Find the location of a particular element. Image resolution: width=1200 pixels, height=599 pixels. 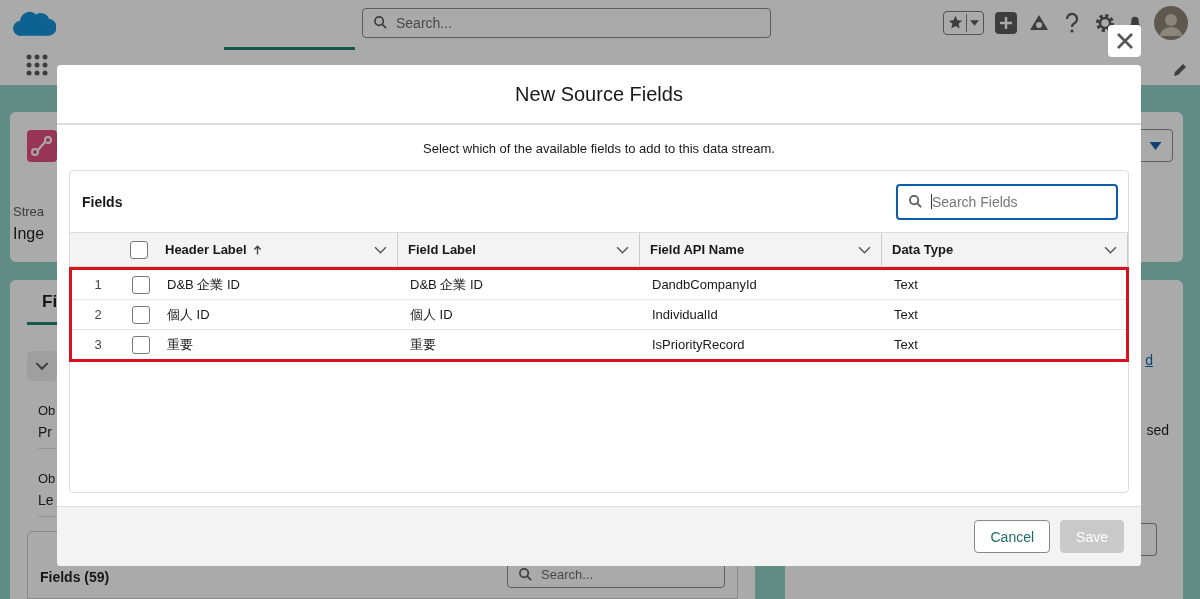

collapse-button is located at coordinates (42, 366).